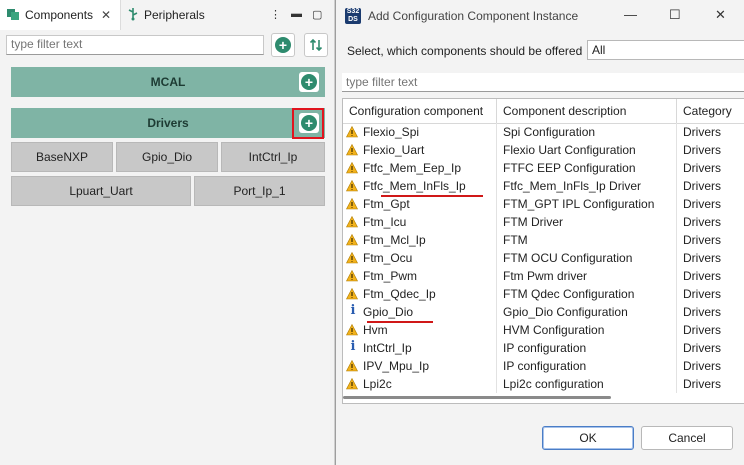 The width and height of the screenshot is (744, 465). I want to click on app-logo-icon: S32 DS, so click(353, 15).